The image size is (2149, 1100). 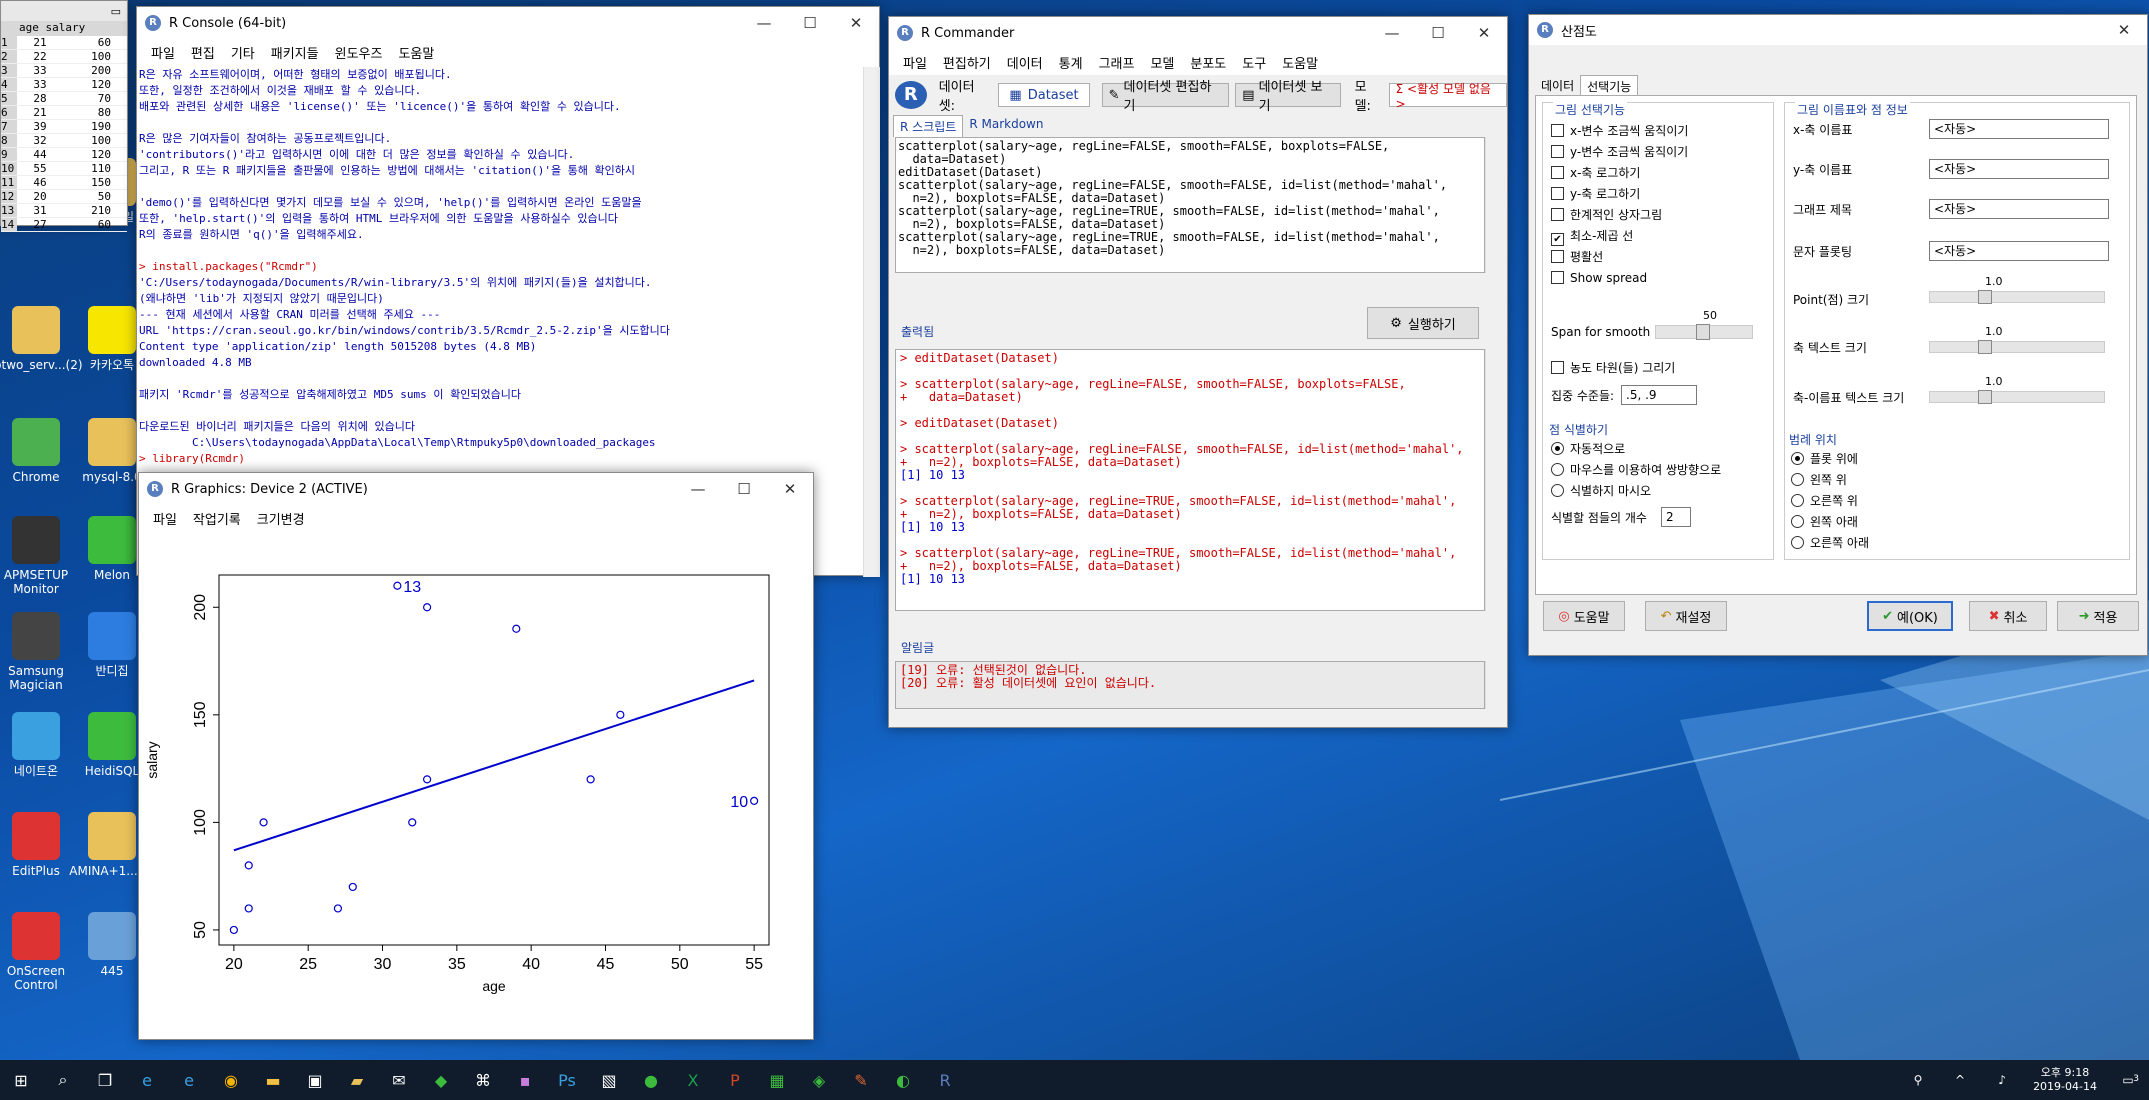 What do you see at coordinates (1686, 616) in the screenshot?
I see `reset-button: ↶ 재설정` at bounding box center [1686, 616].